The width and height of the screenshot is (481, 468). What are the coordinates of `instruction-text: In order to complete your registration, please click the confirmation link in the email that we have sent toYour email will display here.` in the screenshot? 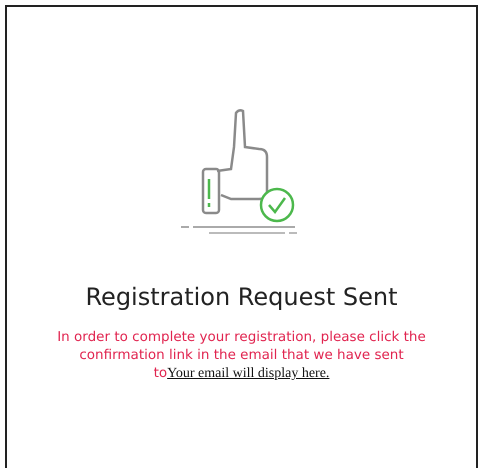 It's located at (241, 356).